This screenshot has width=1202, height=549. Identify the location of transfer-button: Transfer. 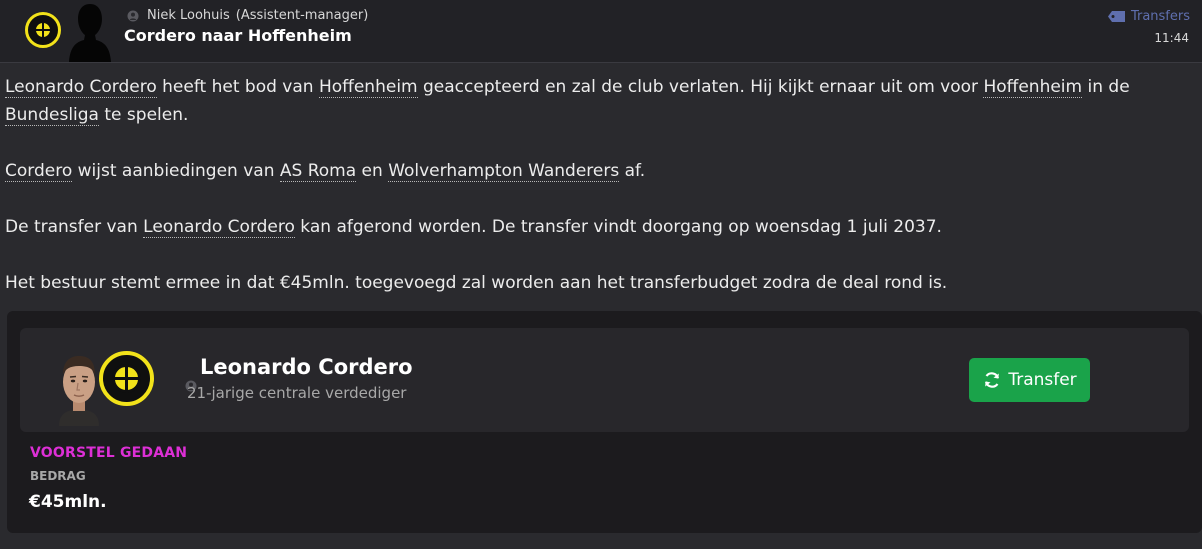
(1029, 380).